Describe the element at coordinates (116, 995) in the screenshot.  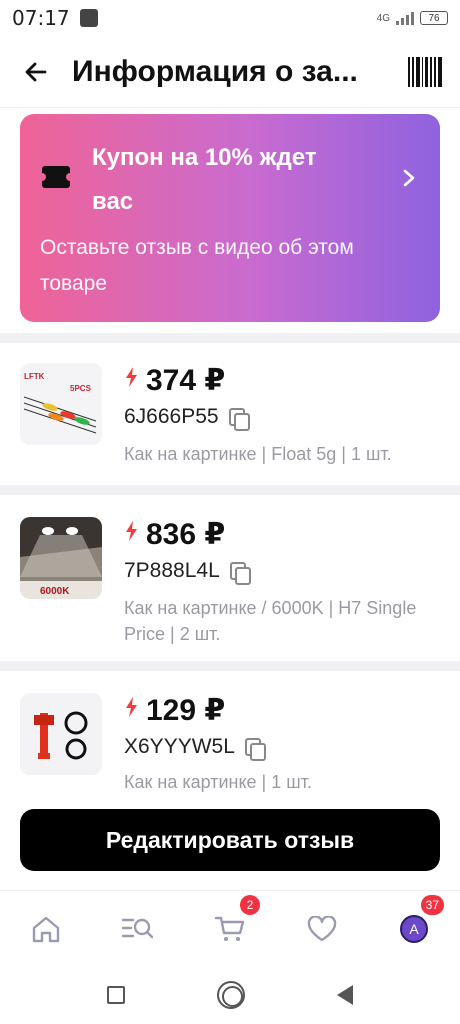
I see `recents-icon` at that location.